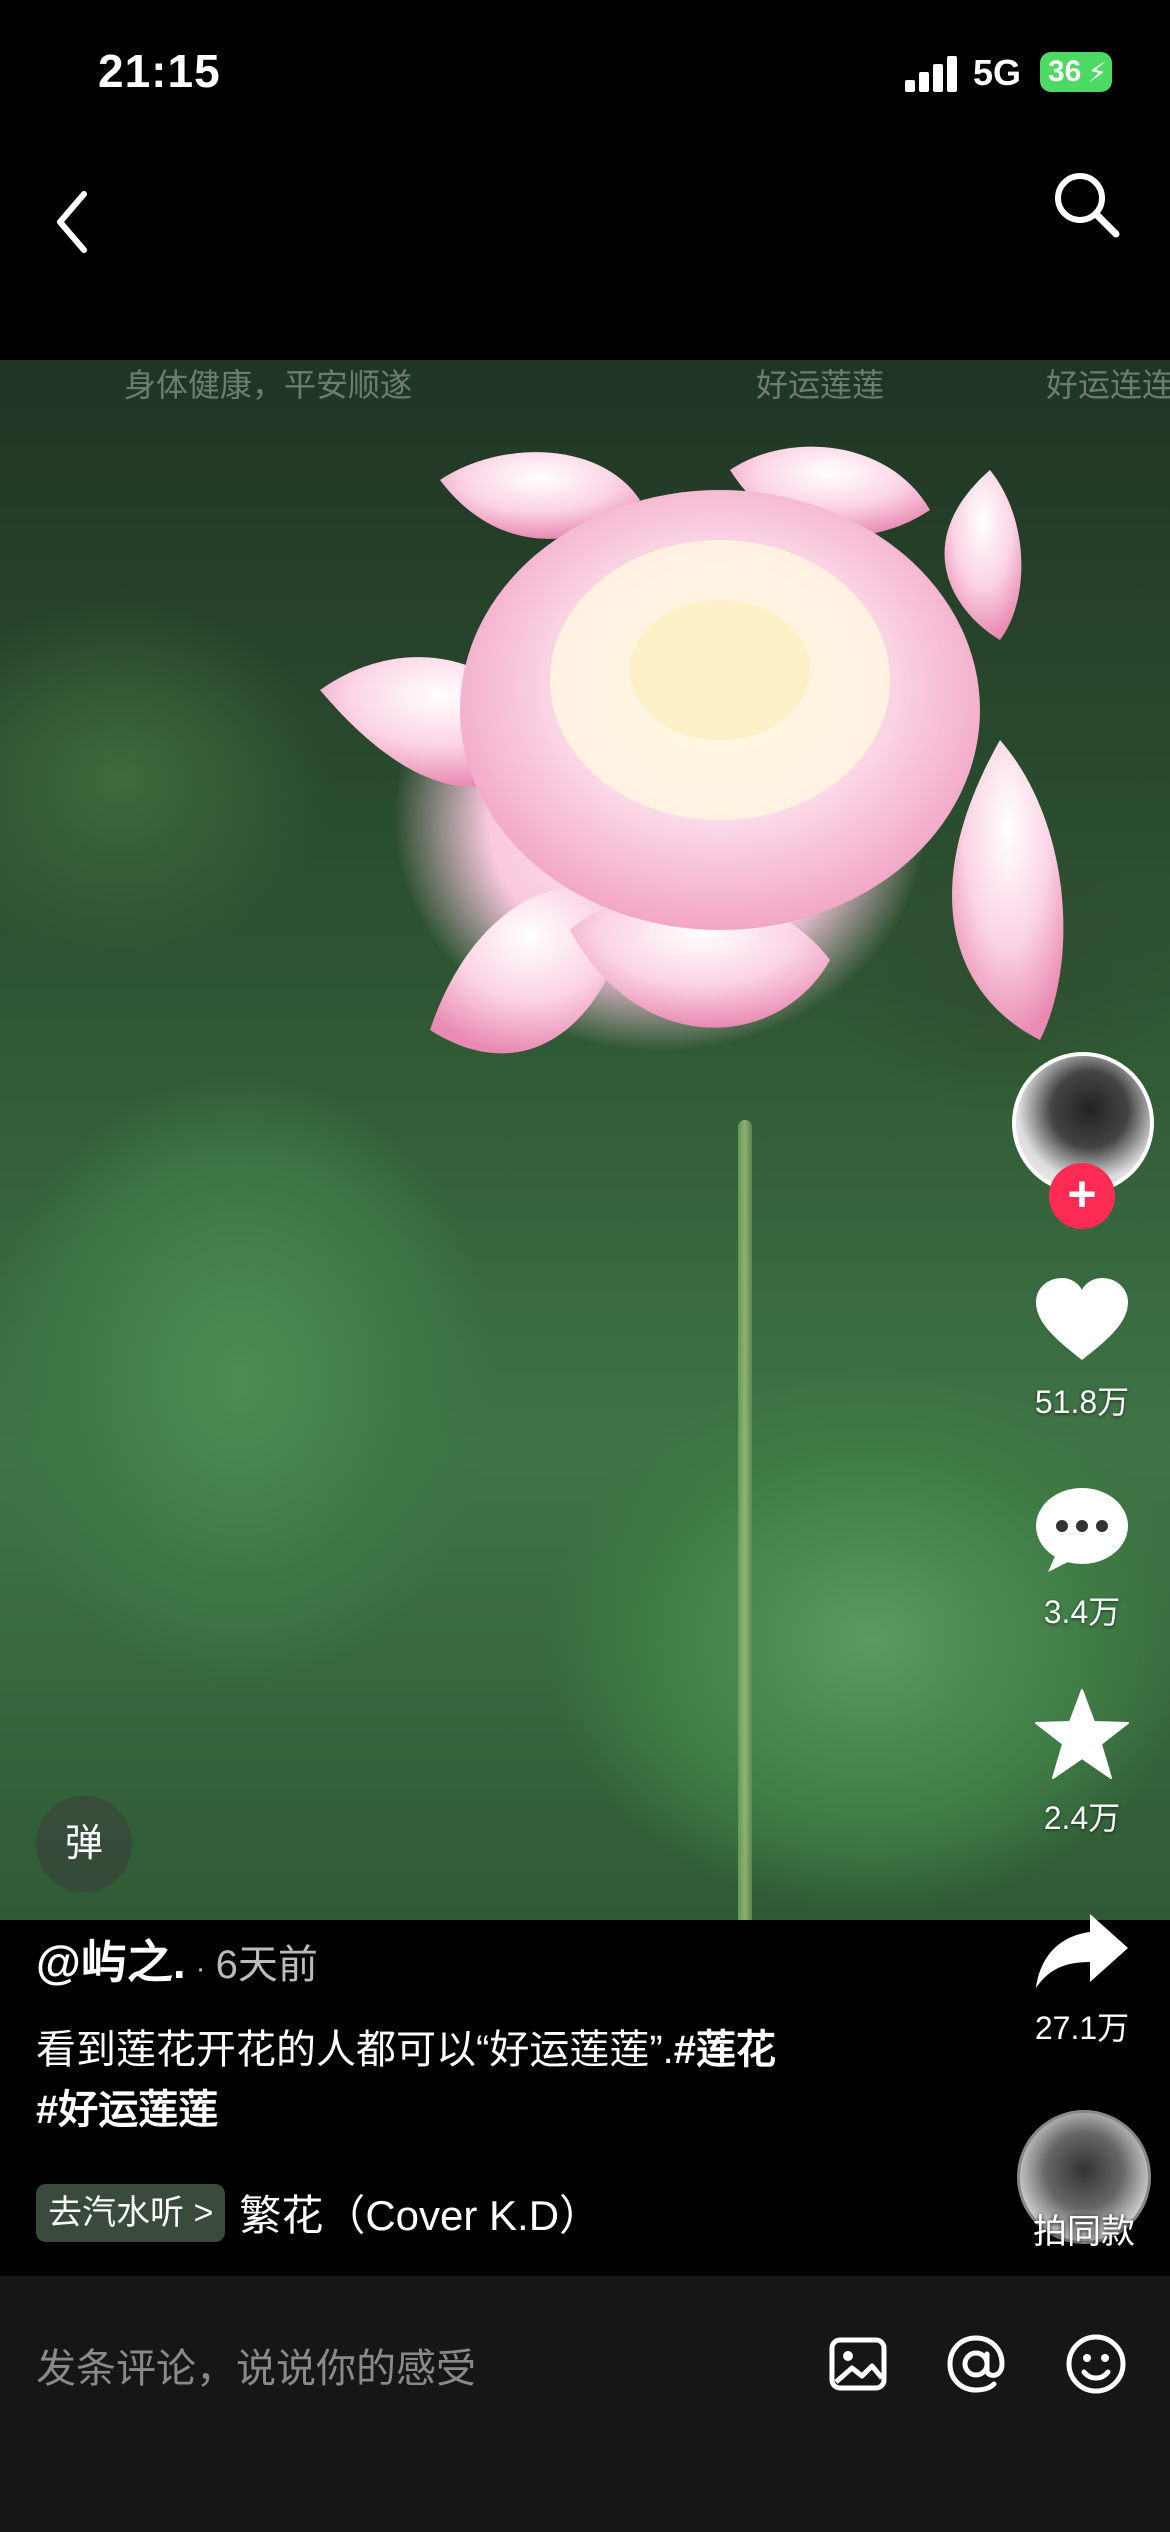 This screenshot has width=1170, height=2532. I want to click on hashtag-link: #莲花, so click(725, 2050).